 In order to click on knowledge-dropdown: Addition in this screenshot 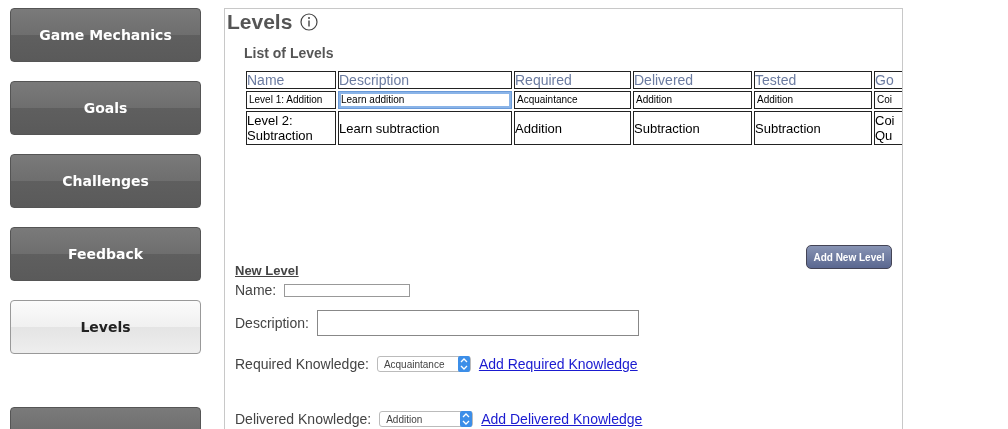, I will do `click(426, 419)`.